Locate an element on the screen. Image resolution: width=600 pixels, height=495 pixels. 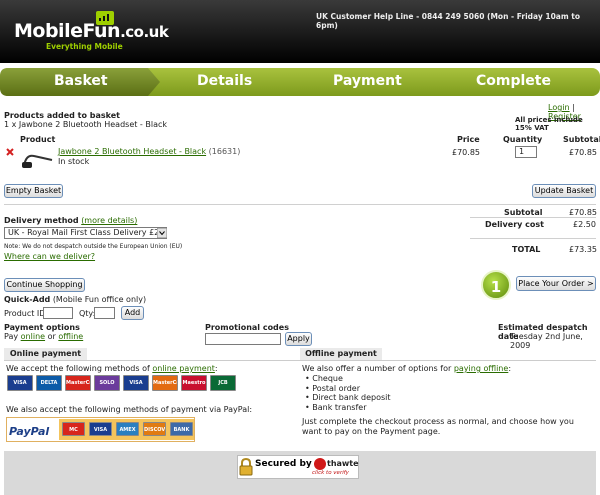
col-product: Product is located at coordinates (38, 139).